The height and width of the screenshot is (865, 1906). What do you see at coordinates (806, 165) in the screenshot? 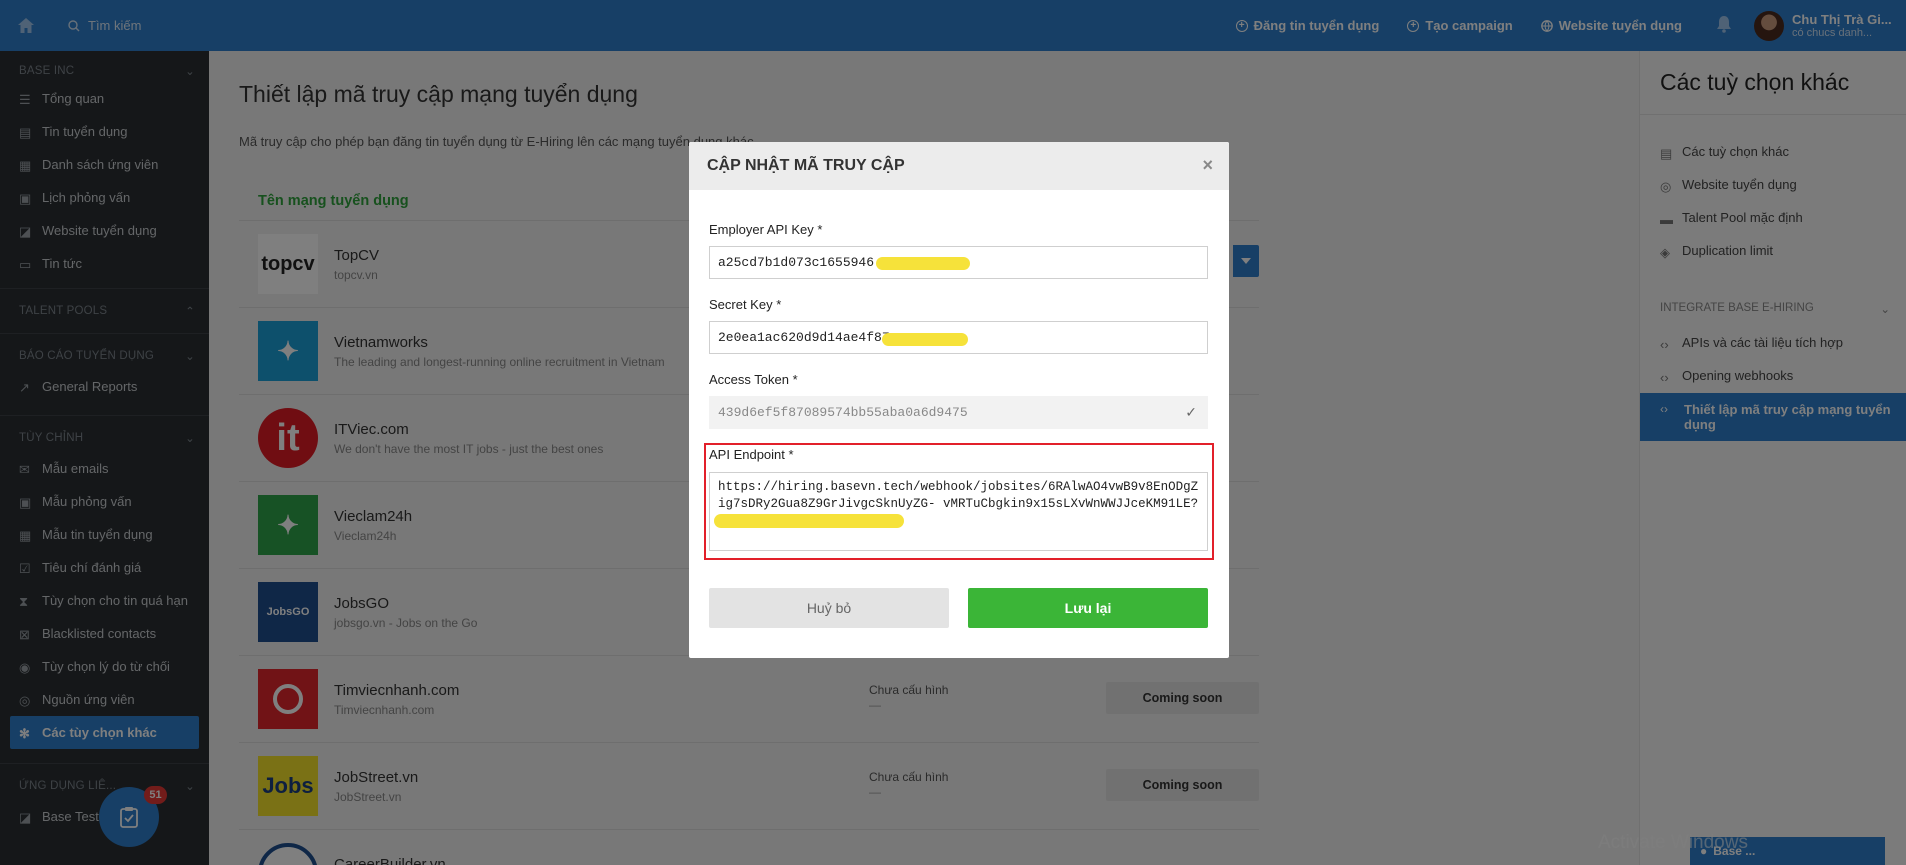
I see `modal-title: CẬP NHẬT MÃ TRUY CẬP` at bounding box center [806, 165].